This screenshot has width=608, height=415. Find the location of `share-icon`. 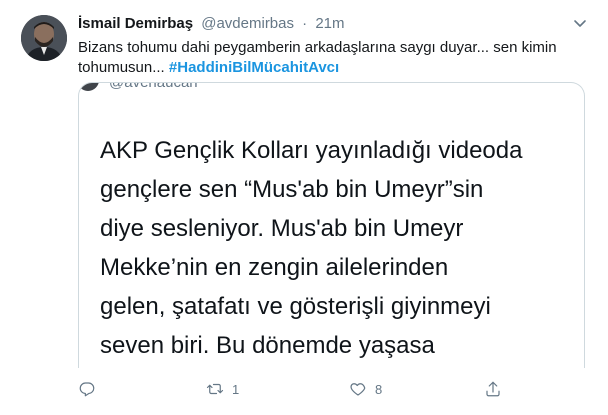

share-icon is located at coordinates (493, 389).